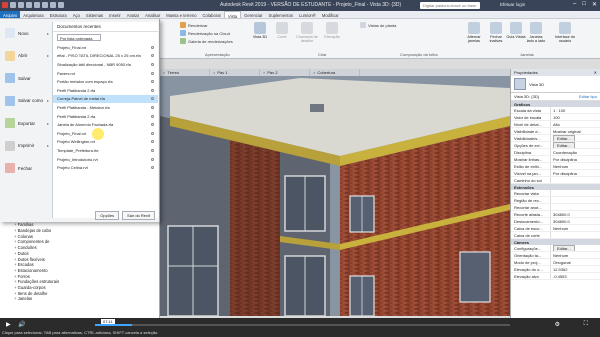 This screenshot has height=337, width=600. Describe the element at coordinates (105, 142) in the screenshot. I see `recent-file-item: Projeto Wellington.rvt` at that location.